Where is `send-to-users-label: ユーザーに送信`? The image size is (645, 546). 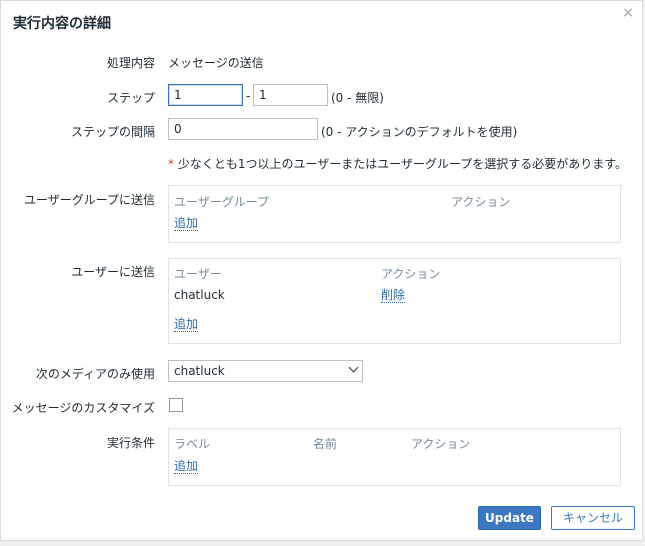 send-to-users-label: ユーザーに送信 is located at coordinates (113, 272).